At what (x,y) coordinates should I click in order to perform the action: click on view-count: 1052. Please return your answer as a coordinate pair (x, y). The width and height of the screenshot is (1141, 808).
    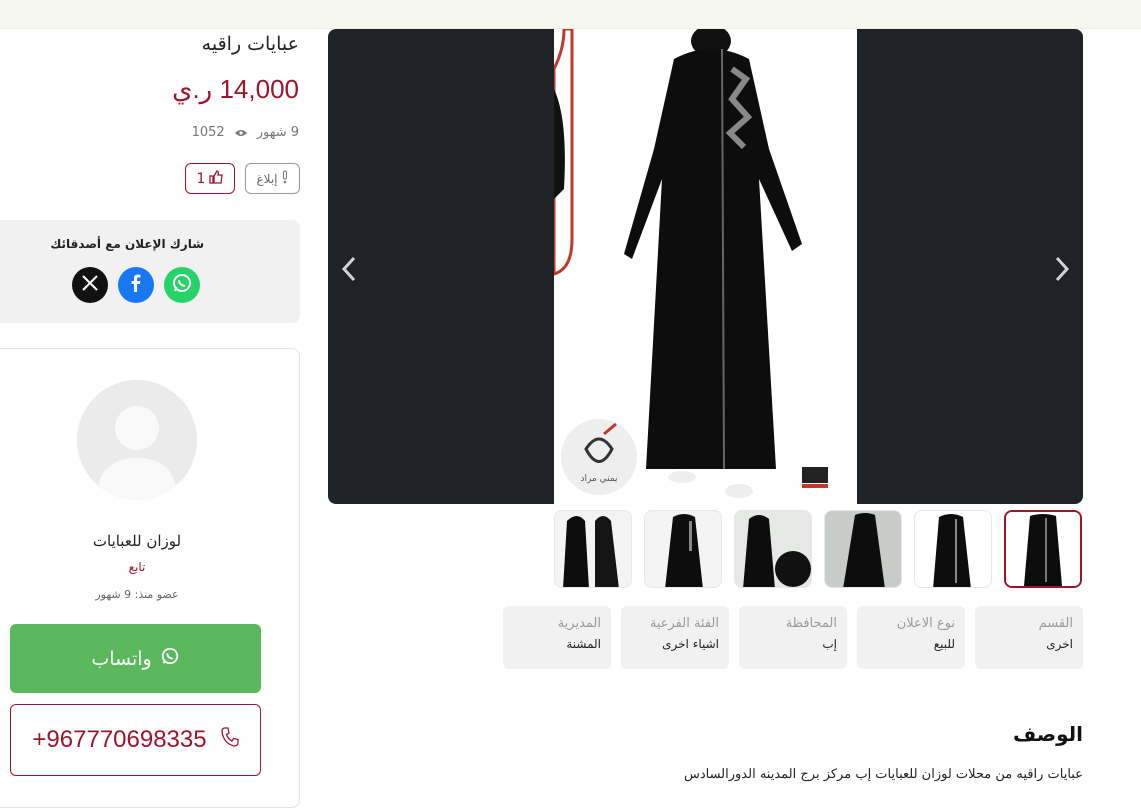
    Looking at the image, I should click on (208, 132).